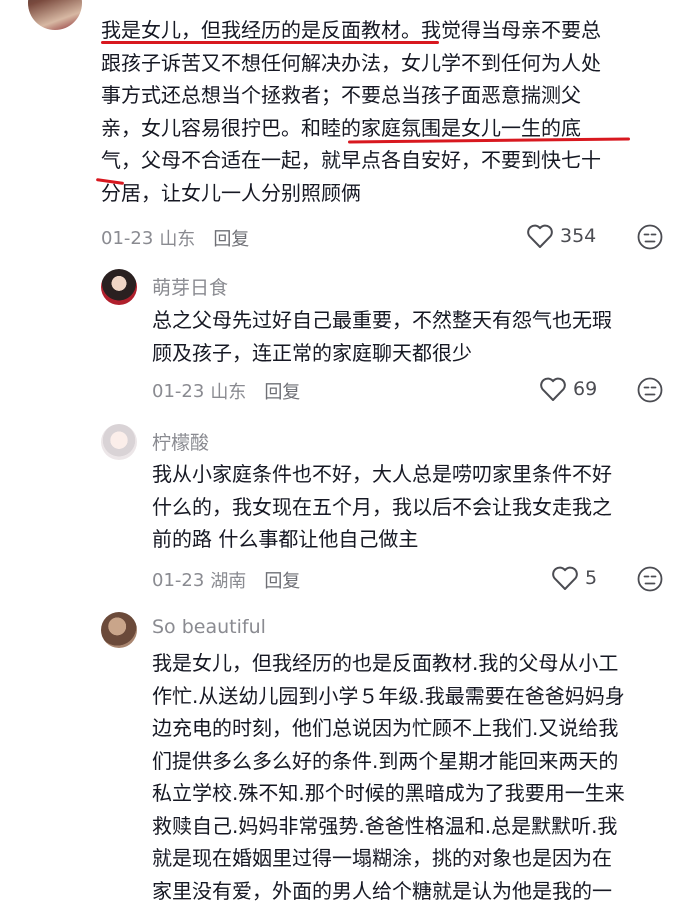 The height and width of the screenshot is (920, 690). Describe the element at coordinates (351, 160) in the screenshot. I see `comment-text-line: 气，父母不合适在一起，就早点各自安好，不要到快七十` at that location.